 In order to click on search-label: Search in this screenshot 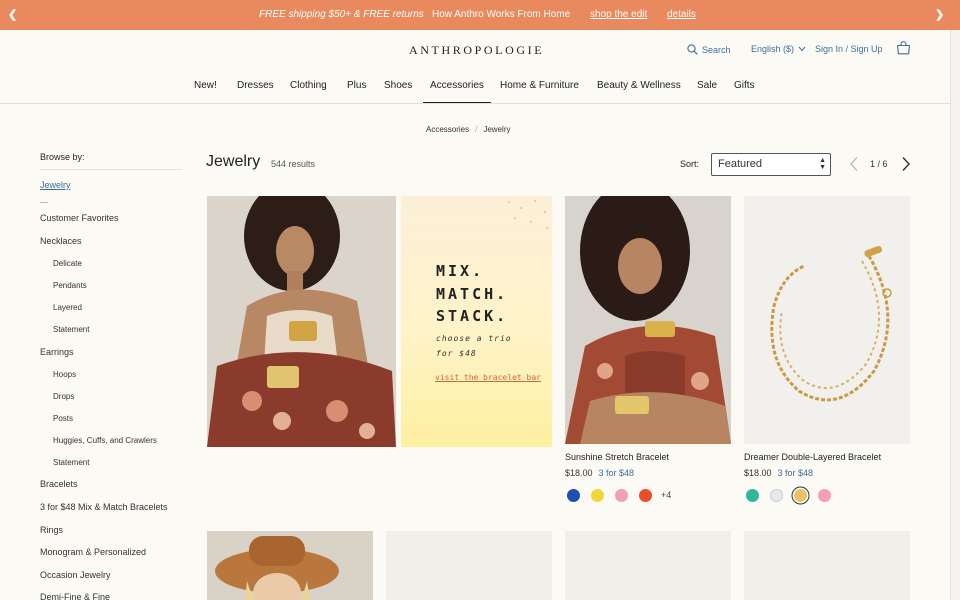, I will do `click(716, 49)`.